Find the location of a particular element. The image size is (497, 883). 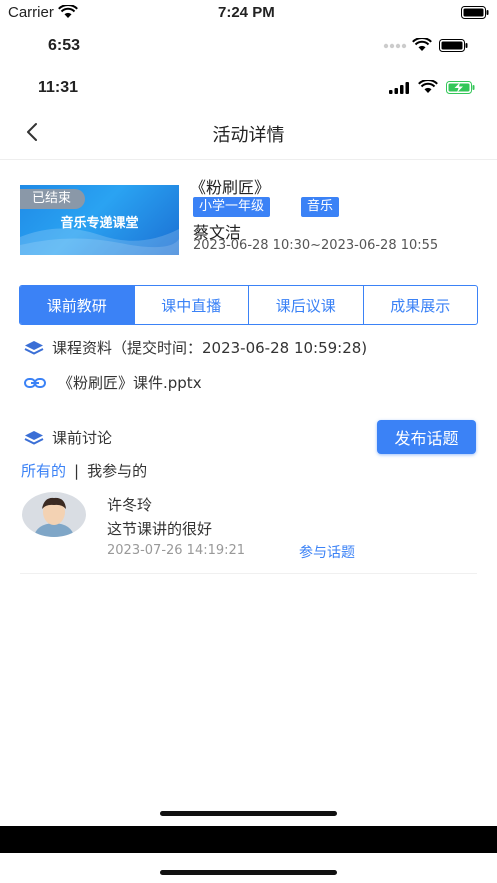

material-file-name: 《粉刷匠》课件.pptx is located at coordinates (130, 383).